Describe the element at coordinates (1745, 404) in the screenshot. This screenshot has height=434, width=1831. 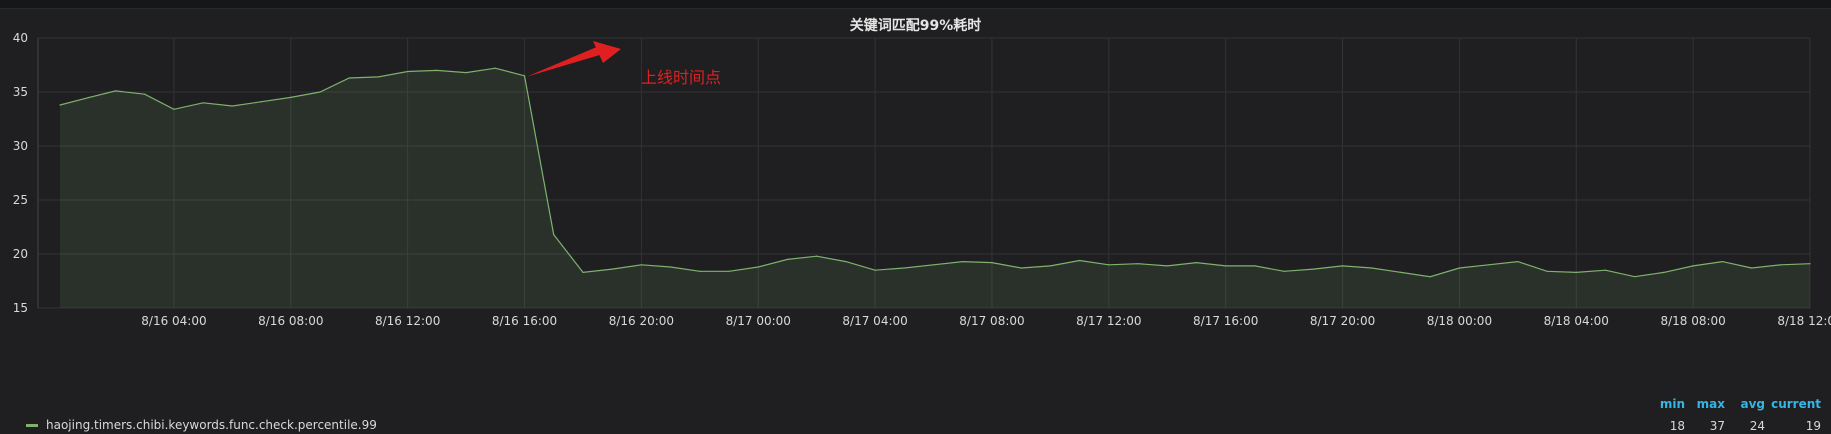
I see `stat-header-avg: avg` at that location.